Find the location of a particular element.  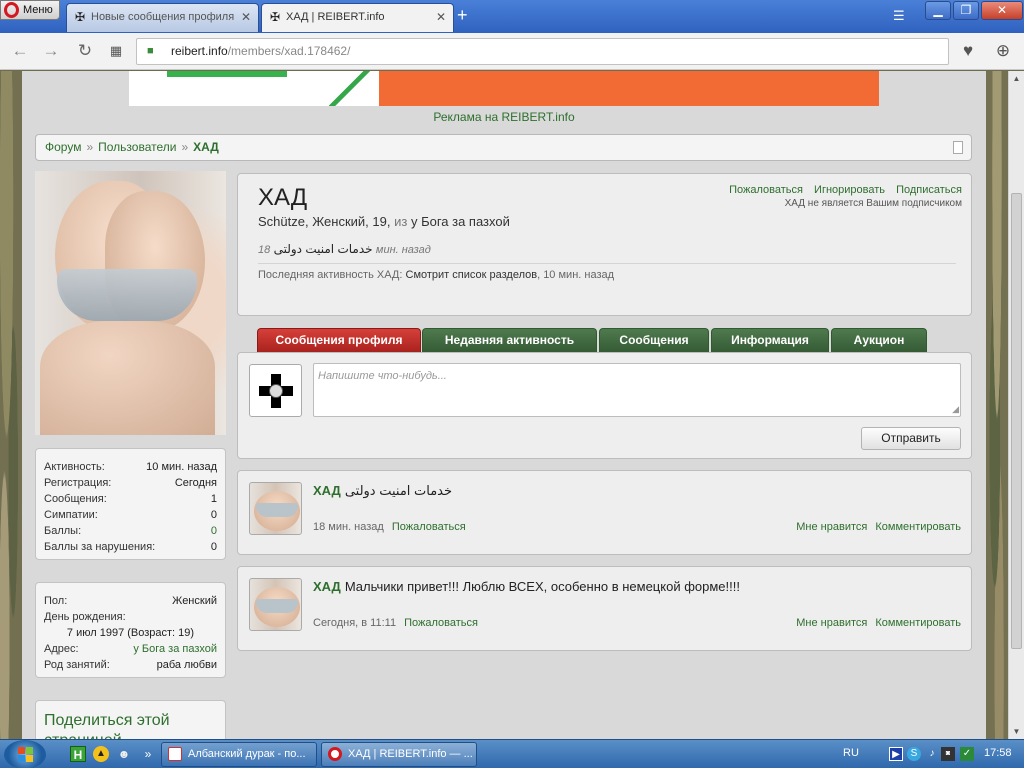

banner-green-bar is located at coordinates (227, 74).